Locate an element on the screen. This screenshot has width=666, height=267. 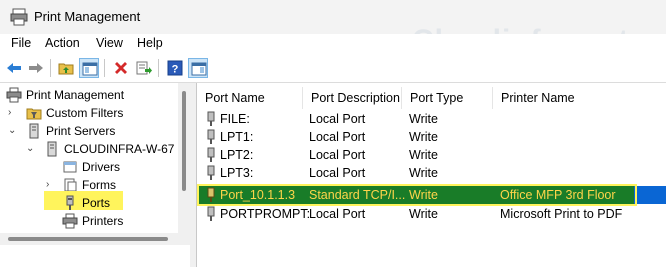
back-button is located at coordinates (14, 68).